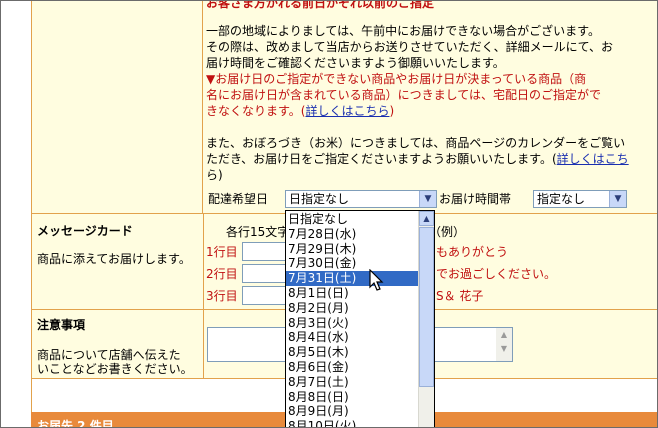 The height and width of the screenshot is (428, 658). I want to click on dropdown-option: 8月3日(火), so click(352, 323).